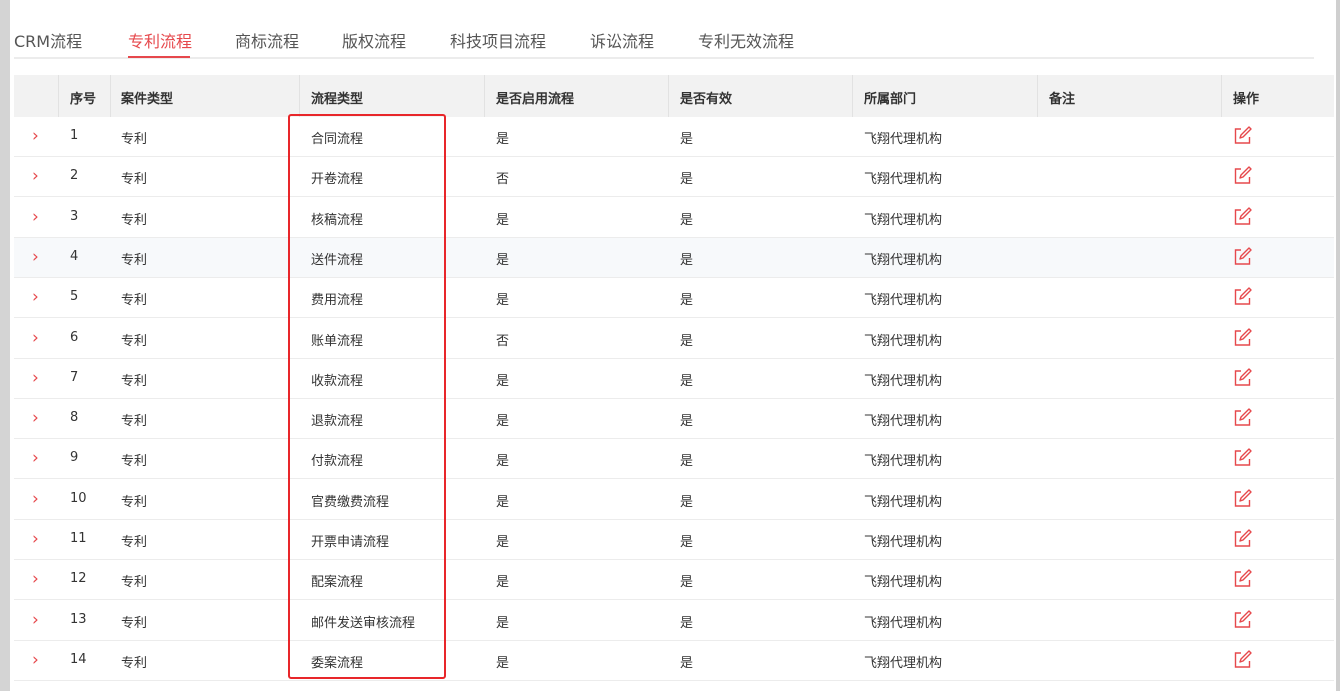  Describe the element at coordinates (350, 542) in the screenshot. I see `cell-flow-type: 开票申请流程` at that location.